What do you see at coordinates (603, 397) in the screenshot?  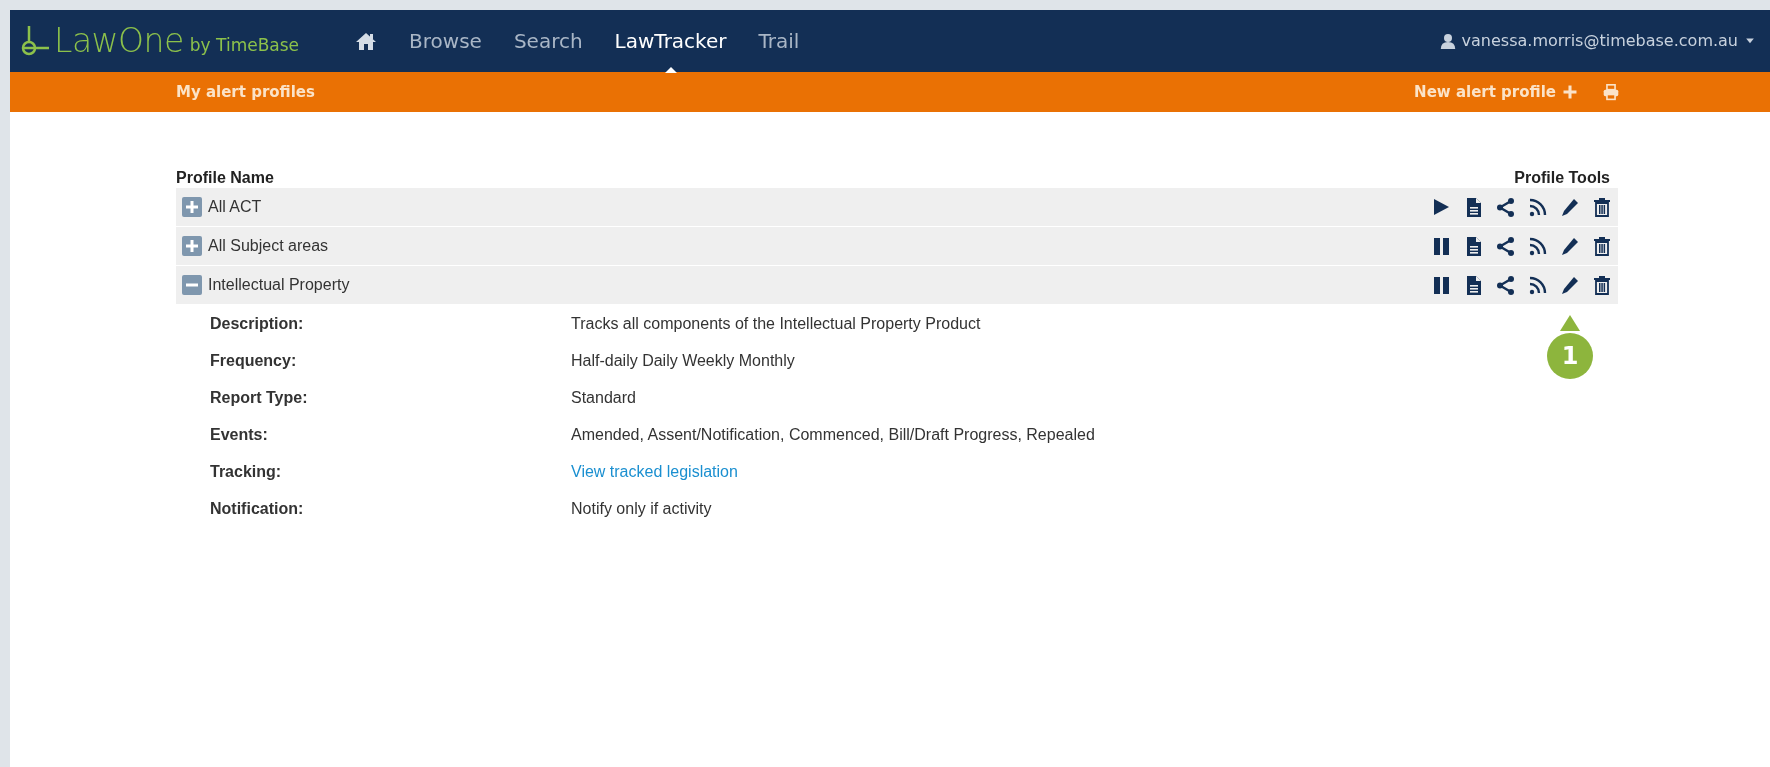 I see `detail-value: Standard` at bounding box center [603, 397].